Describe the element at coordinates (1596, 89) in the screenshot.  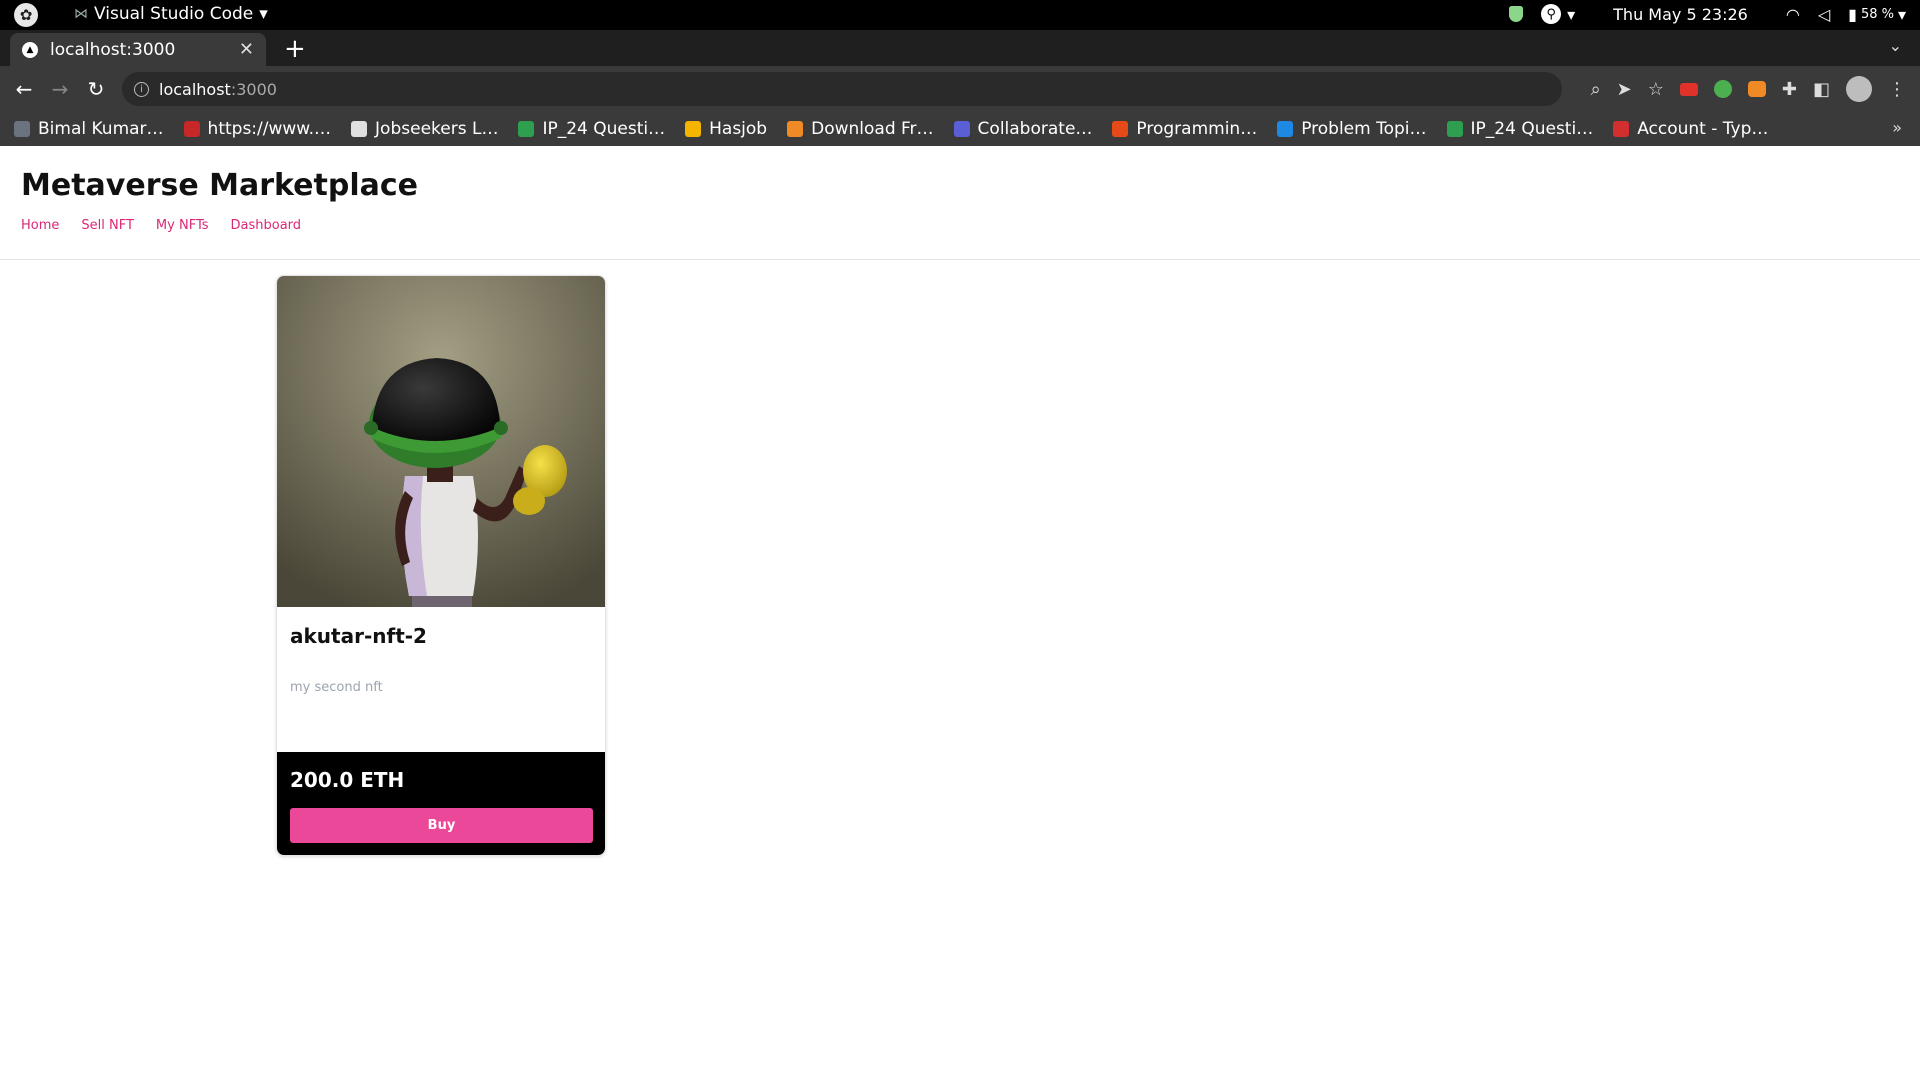
I see `zoom-icon: ⌕` at that location.